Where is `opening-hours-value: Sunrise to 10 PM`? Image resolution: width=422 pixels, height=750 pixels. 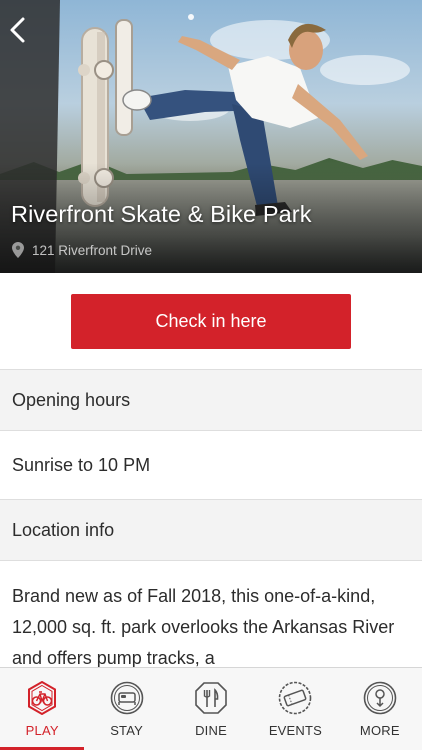 opening-hours-value: Sunrise to 10 PM is located at coordinates (211, 465).